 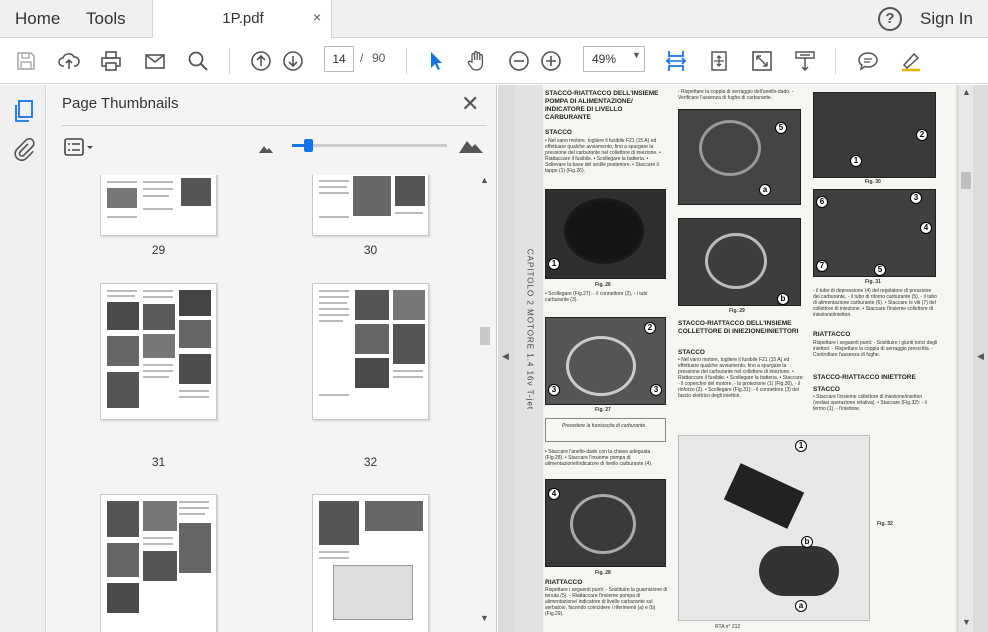 I want to click on rotate-icon, so click(x=719, y=61).